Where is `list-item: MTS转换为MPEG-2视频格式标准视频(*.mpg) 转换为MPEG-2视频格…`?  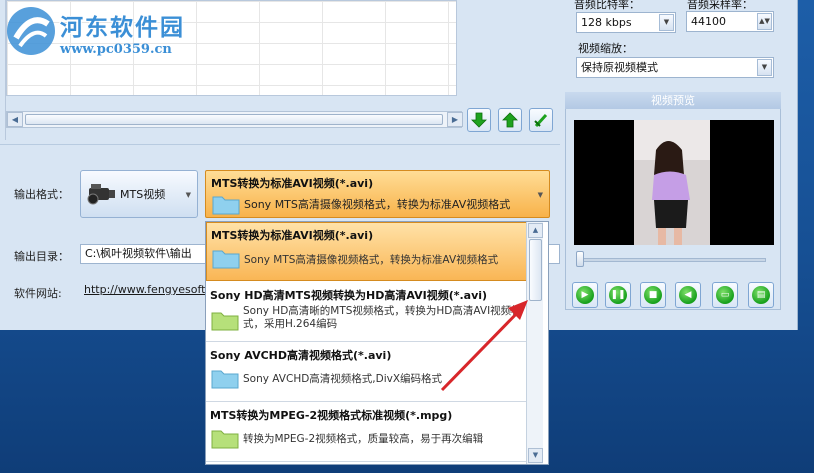 list-item: MTS转换为MPEG-2视频格式标准视频(*.mpg) 转换为MPEG-2视频格… is located at coordinates (368, 432).